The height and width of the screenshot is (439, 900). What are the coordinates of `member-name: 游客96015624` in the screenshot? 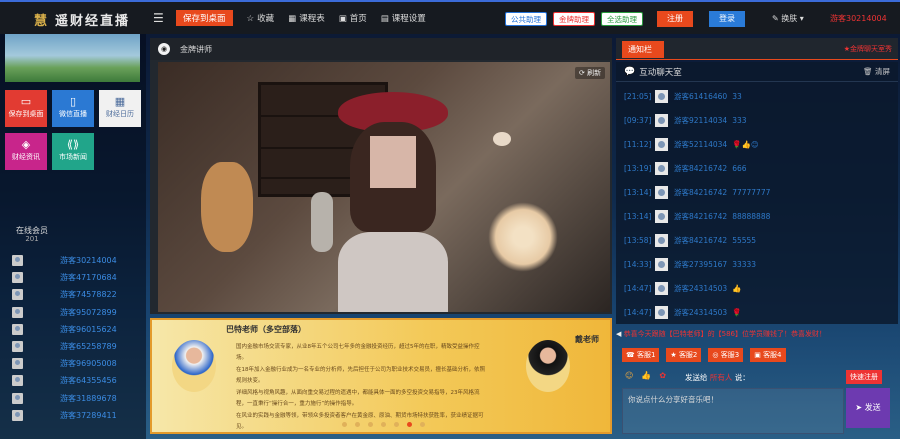 It's located at (88, 329).